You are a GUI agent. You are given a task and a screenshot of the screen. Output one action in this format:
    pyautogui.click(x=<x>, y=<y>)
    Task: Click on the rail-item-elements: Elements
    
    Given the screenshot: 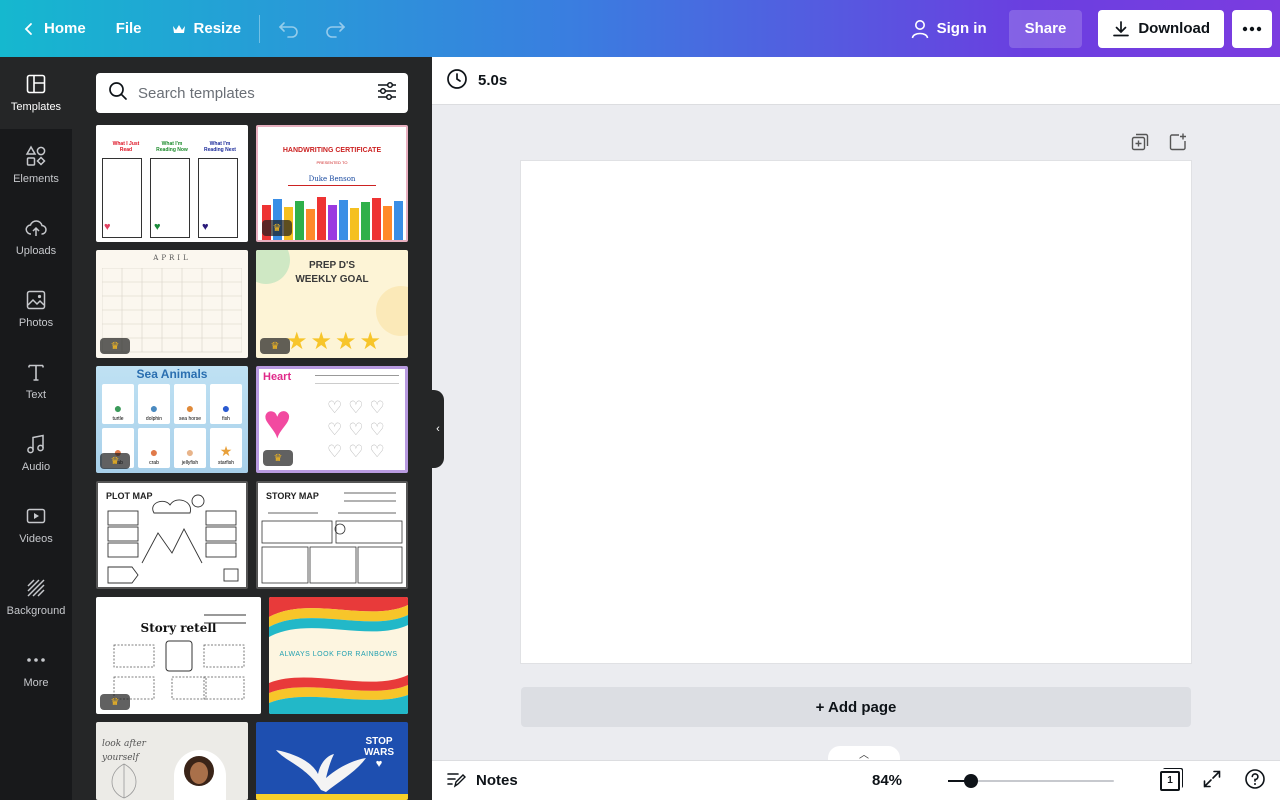 What is the action you would take?
    pyautogui.click(x=36, y=165)
    